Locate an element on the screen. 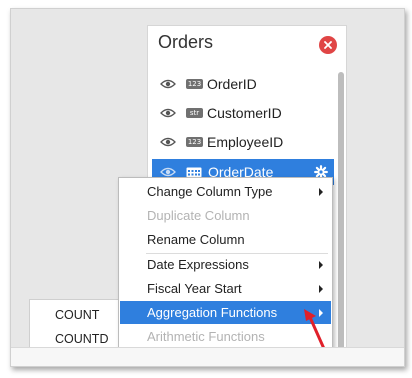 Image resolution: width=412 pixels, height=378 pixels. scrollbar is located at coordinates (341, 212).